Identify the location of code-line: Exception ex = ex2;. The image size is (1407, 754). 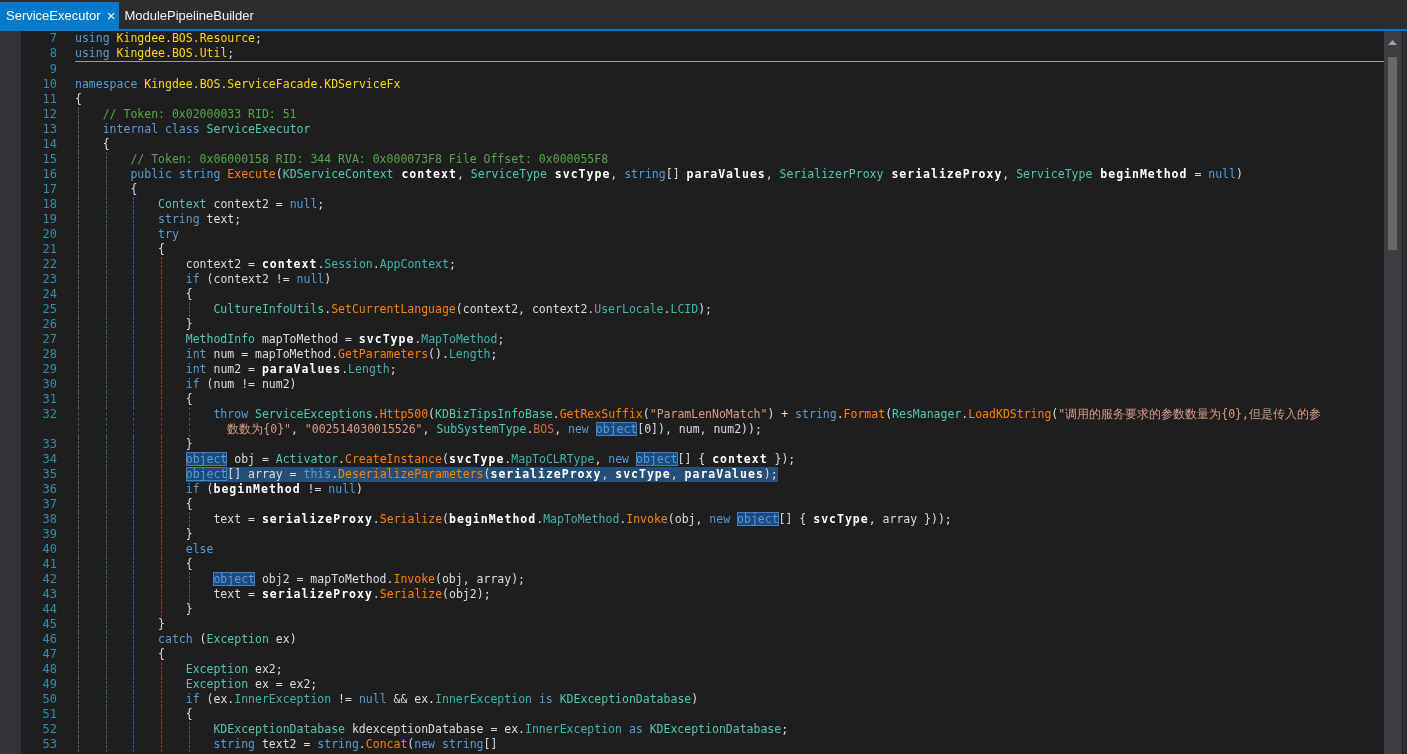
(251, 684).